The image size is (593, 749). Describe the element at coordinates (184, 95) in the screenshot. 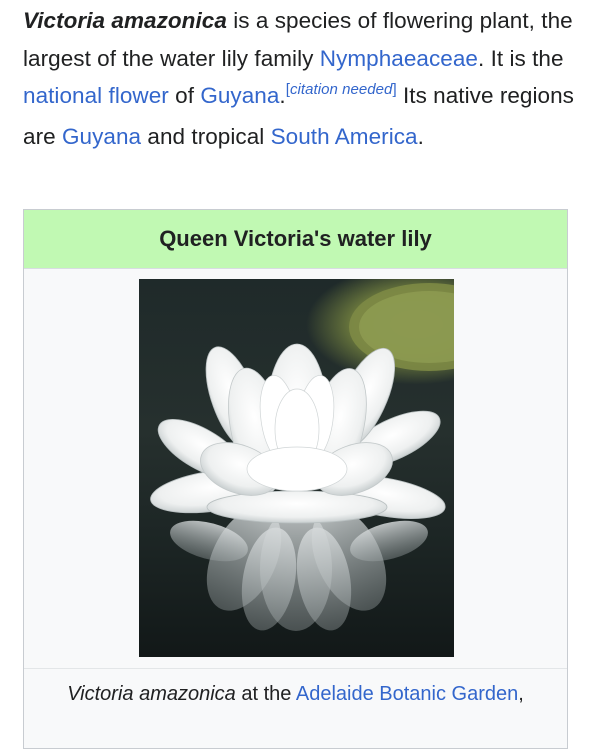

I see `intro-text-3: of` at that location.